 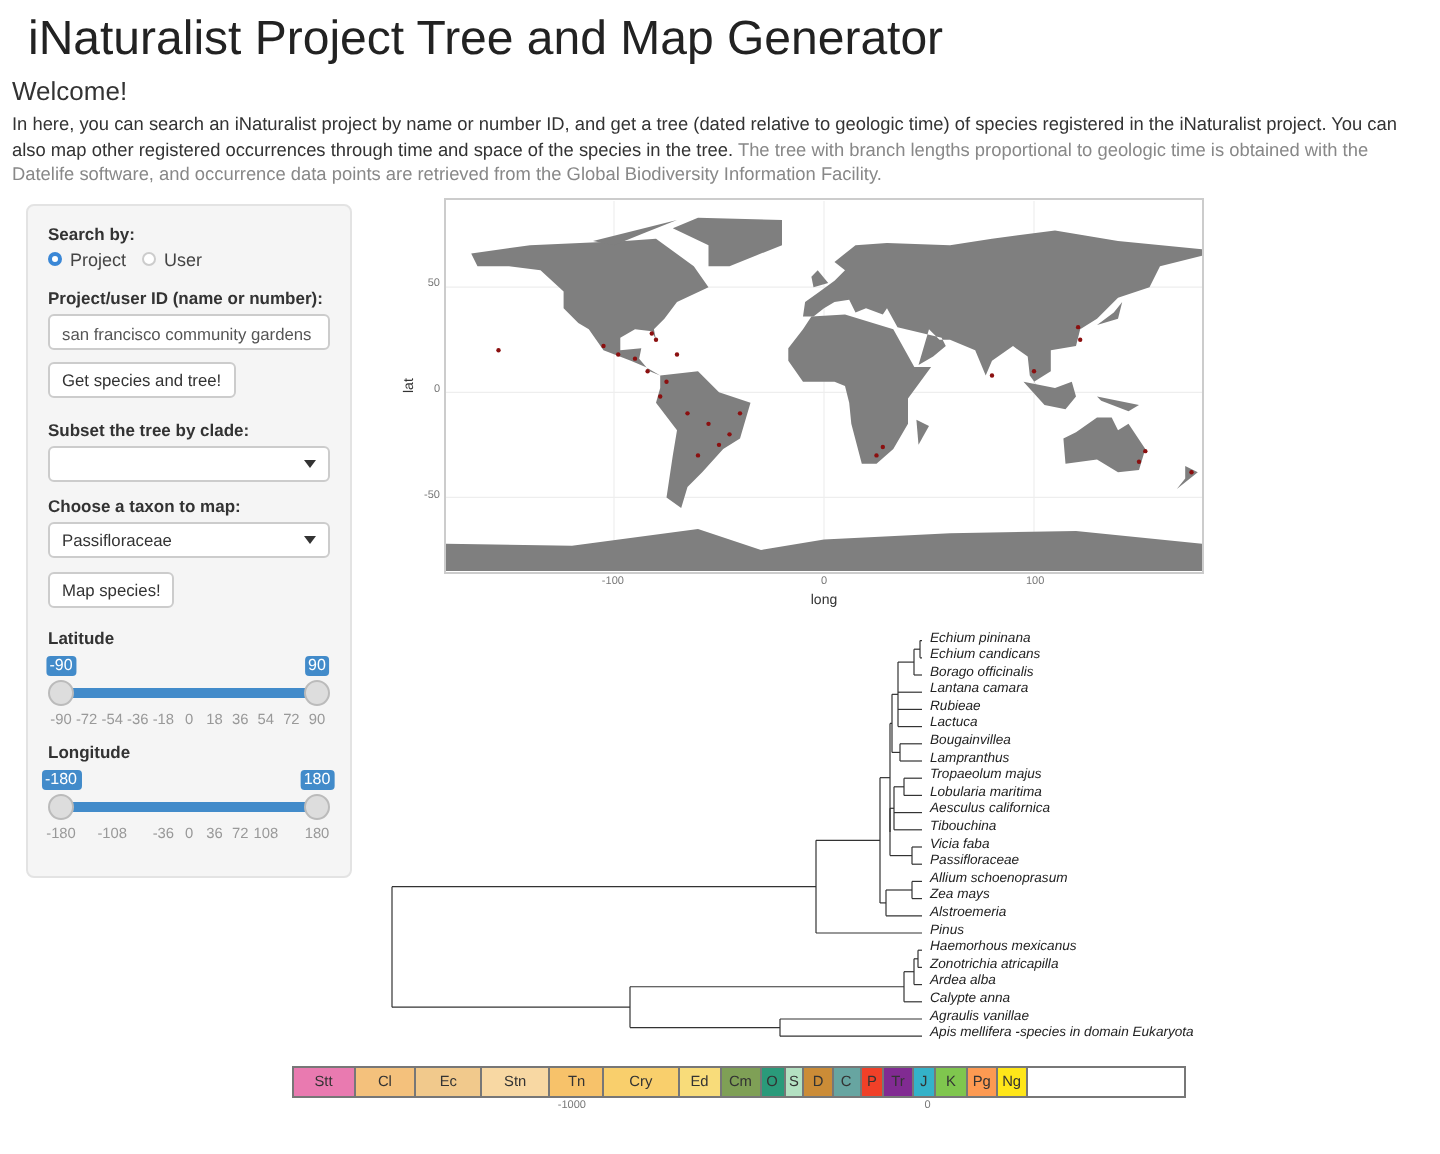 I want to click on select-field: Passifloraceae, so click(x=189, y=539).